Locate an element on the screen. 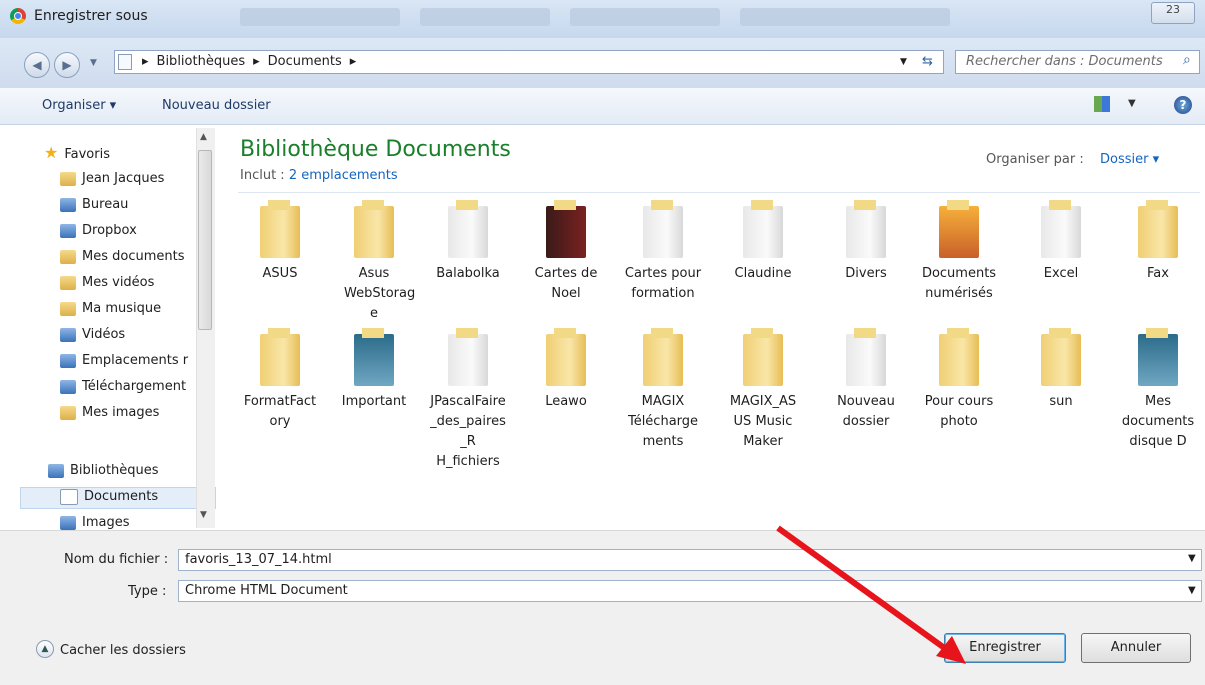  new-folder-button: Nouveau dossier is located at coordinates (216, 105).